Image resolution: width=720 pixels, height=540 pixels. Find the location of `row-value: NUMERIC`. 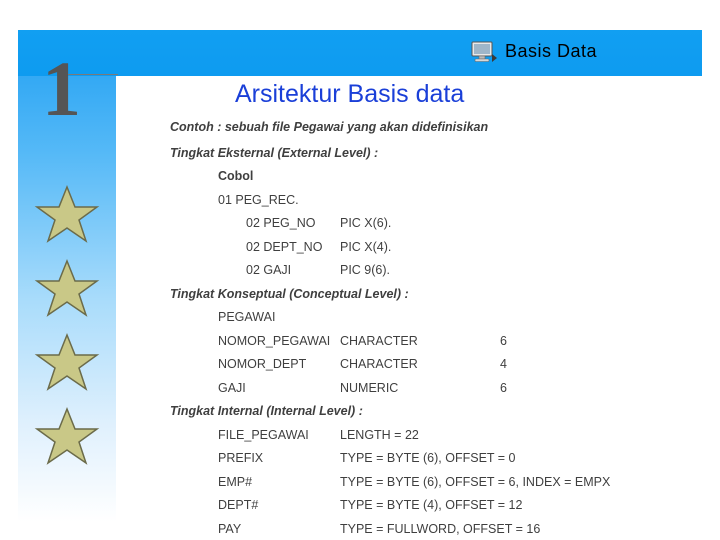

row-value: NUMERIC is located at coordinates (369, 387).